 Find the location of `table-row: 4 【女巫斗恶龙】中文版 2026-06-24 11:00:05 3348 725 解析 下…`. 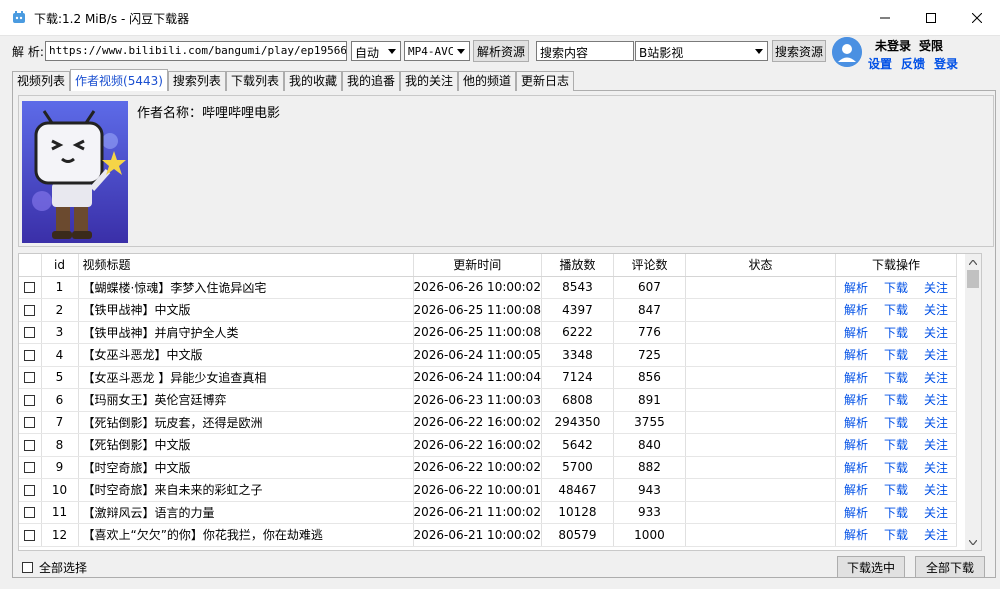

table-row: 4 【女巫斗恶龙】中文版 2026-06-24 11:00:05 3348 725 解析 下… is located at coordinates (488, 355).